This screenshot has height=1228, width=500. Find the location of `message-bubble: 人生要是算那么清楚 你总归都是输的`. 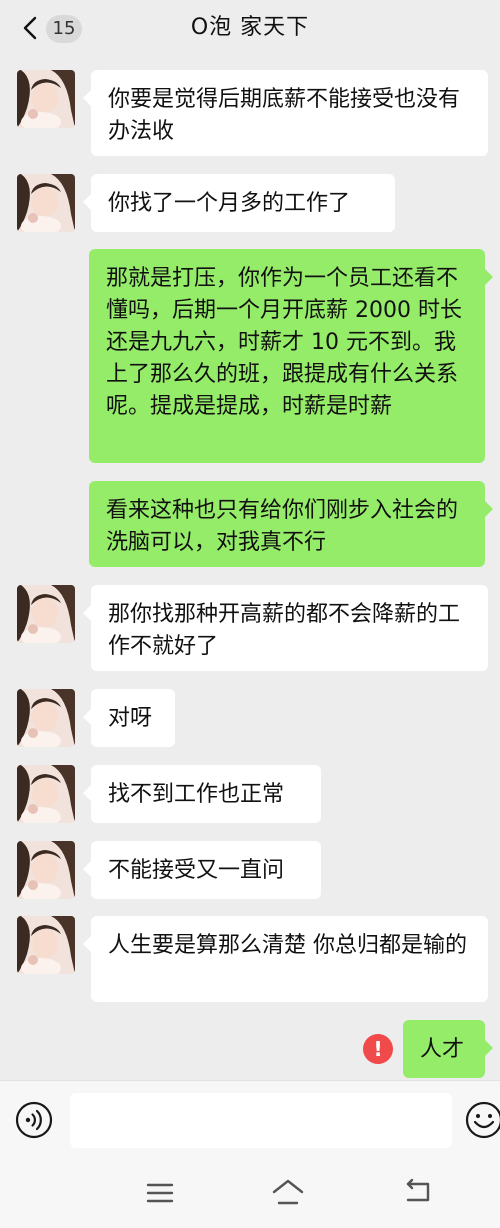

message-bubble: 人生要是算那么清楚 你总归都是输的 is located at coordinates (285, 959).